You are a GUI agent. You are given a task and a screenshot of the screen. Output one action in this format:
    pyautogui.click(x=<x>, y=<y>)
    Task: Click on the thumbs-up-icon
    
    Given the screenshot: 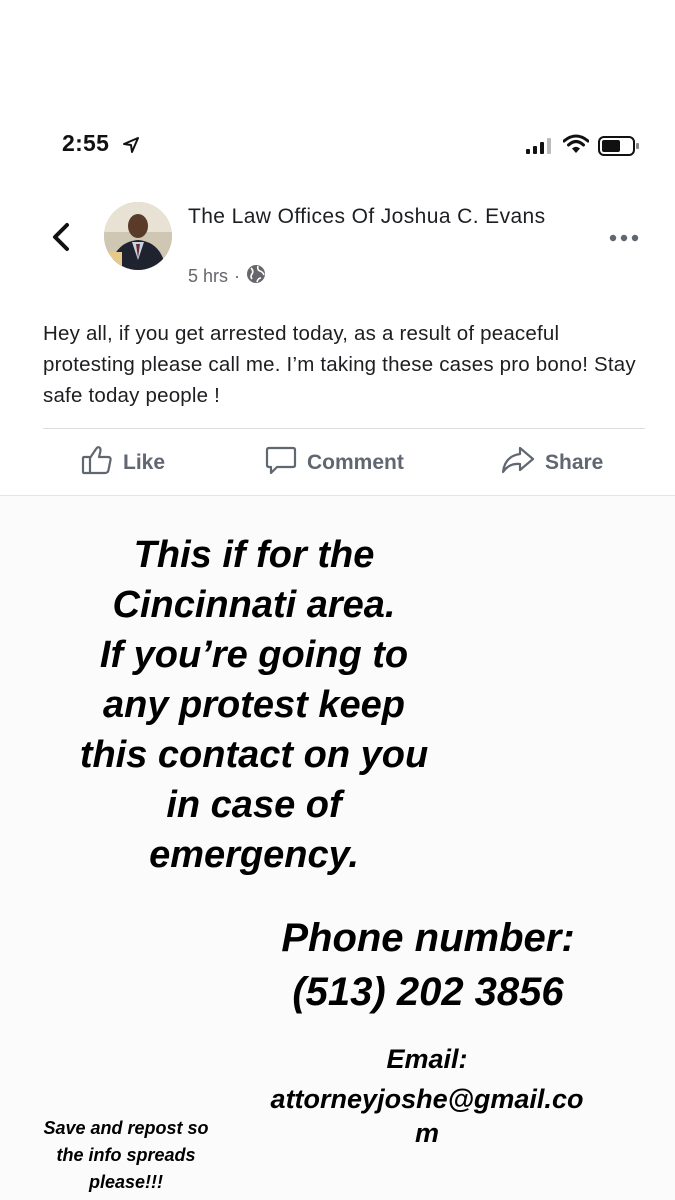 What is the action you would take?
    pyautogui.click(x=97, y=463)
    